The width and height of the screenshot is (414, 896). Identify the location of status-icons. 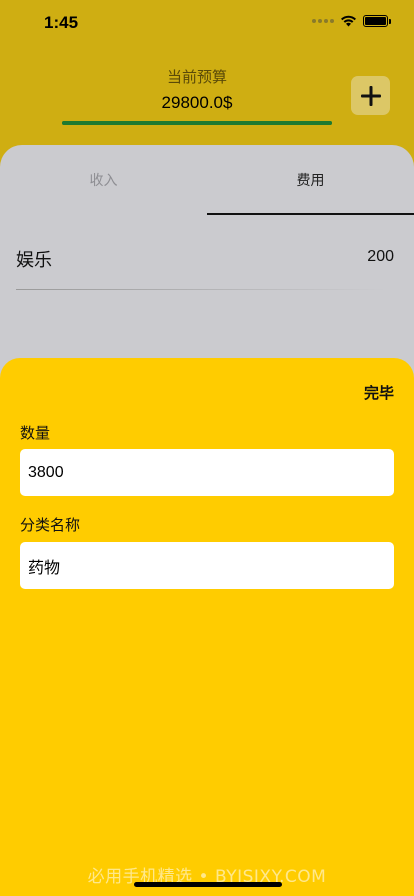
(351, 21).